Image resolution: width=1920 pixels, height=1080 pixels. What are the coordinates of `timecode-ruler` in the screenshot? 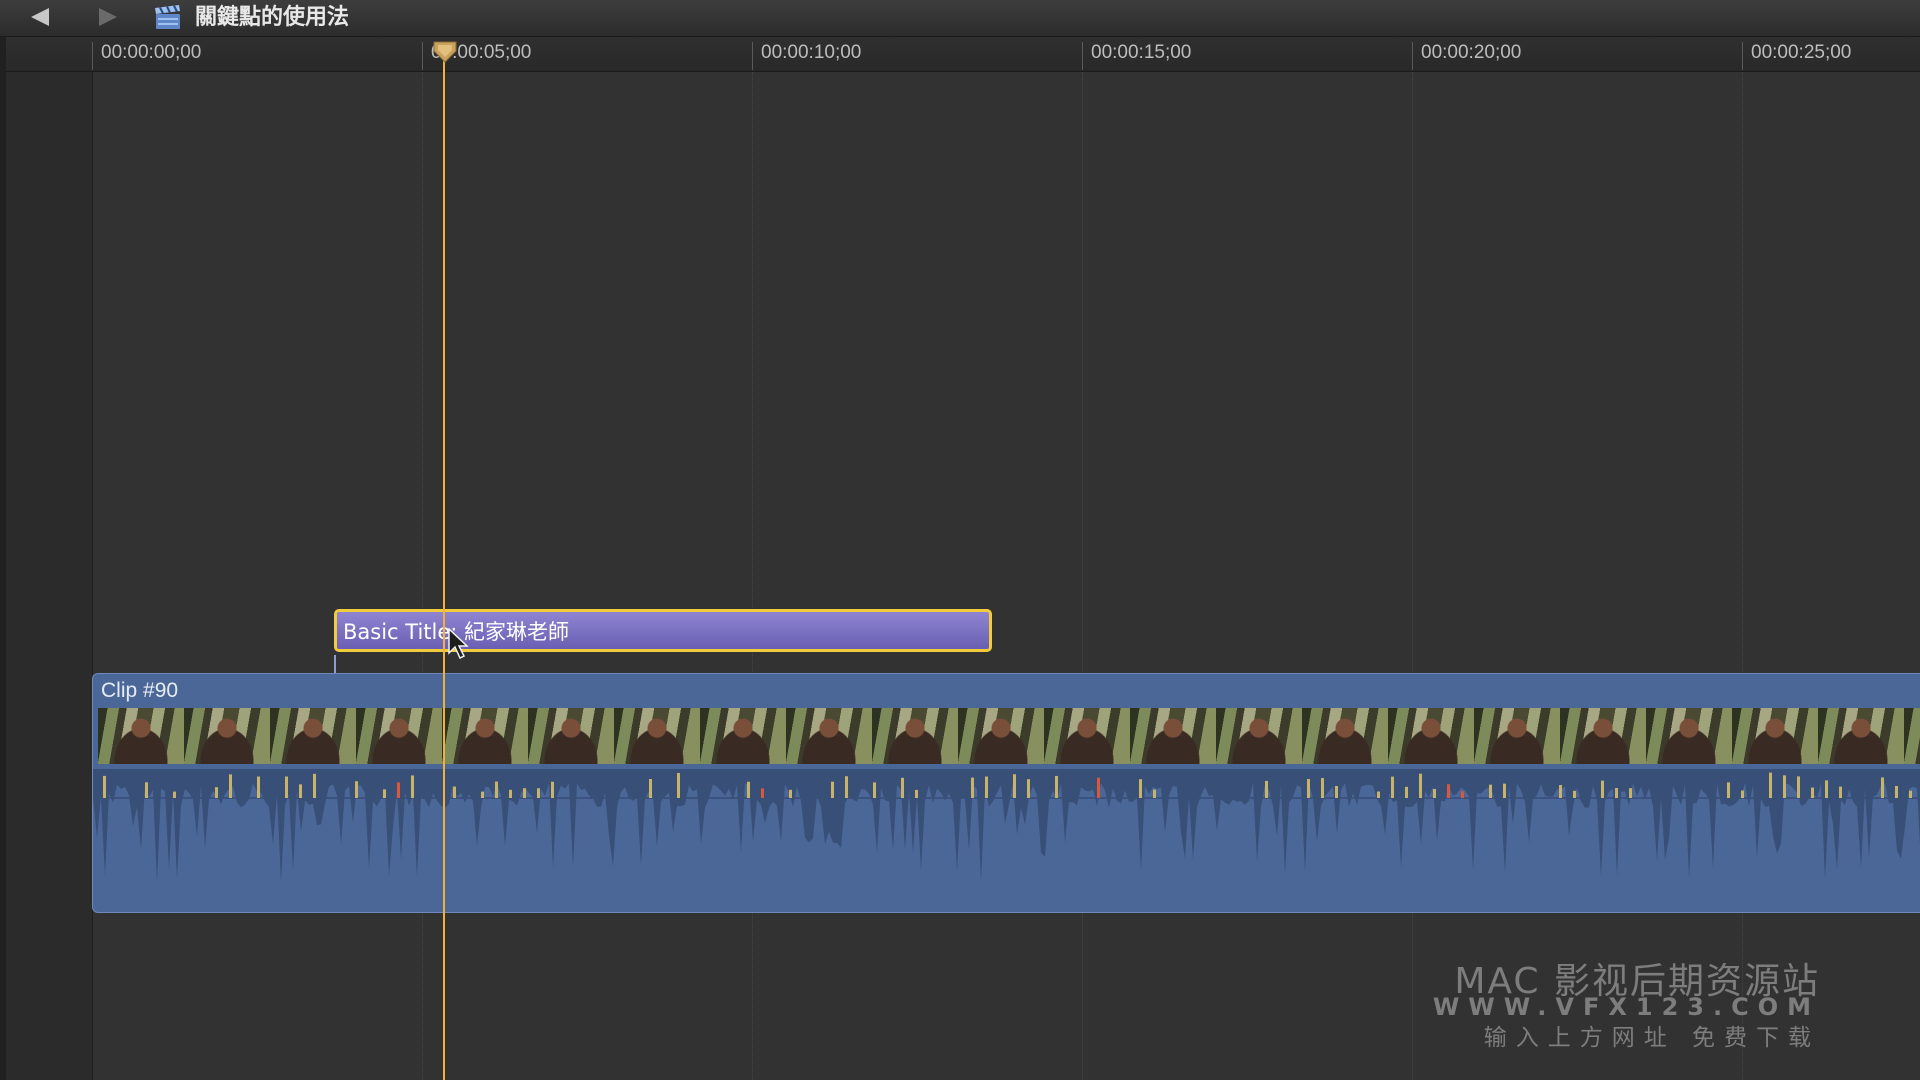 It's located at (963, 54).